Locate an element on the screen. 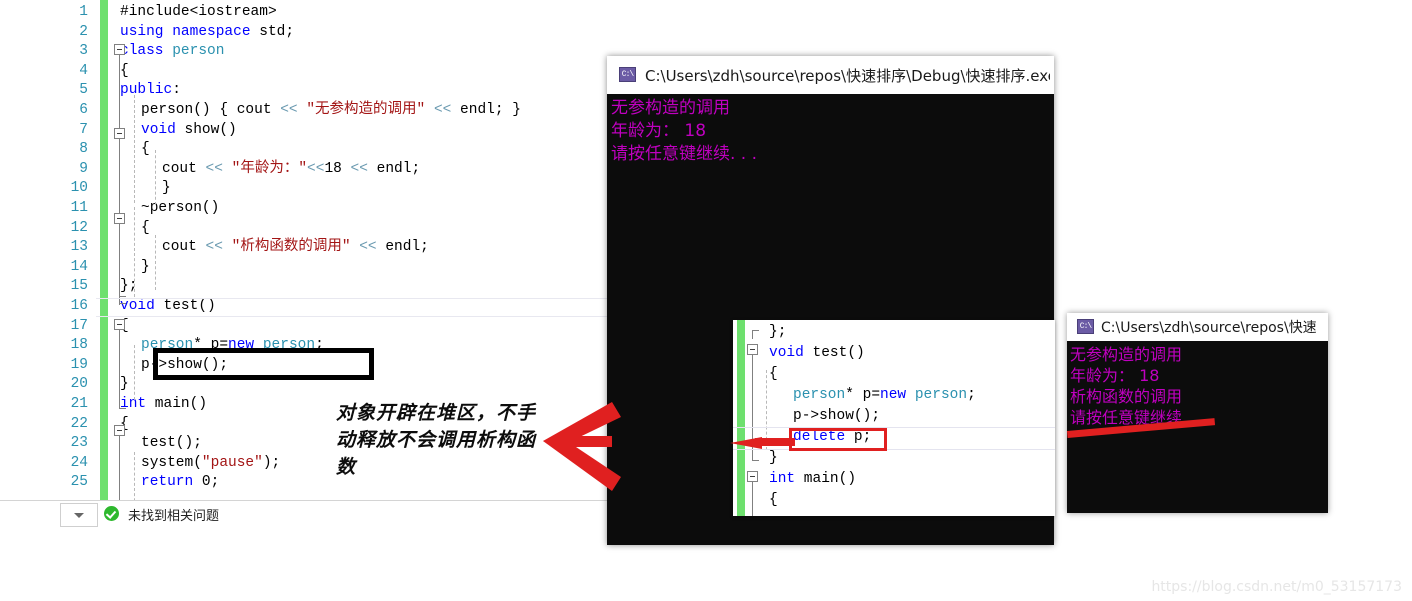  code-line: #include<iostream> is located at coordinates (198, 13).